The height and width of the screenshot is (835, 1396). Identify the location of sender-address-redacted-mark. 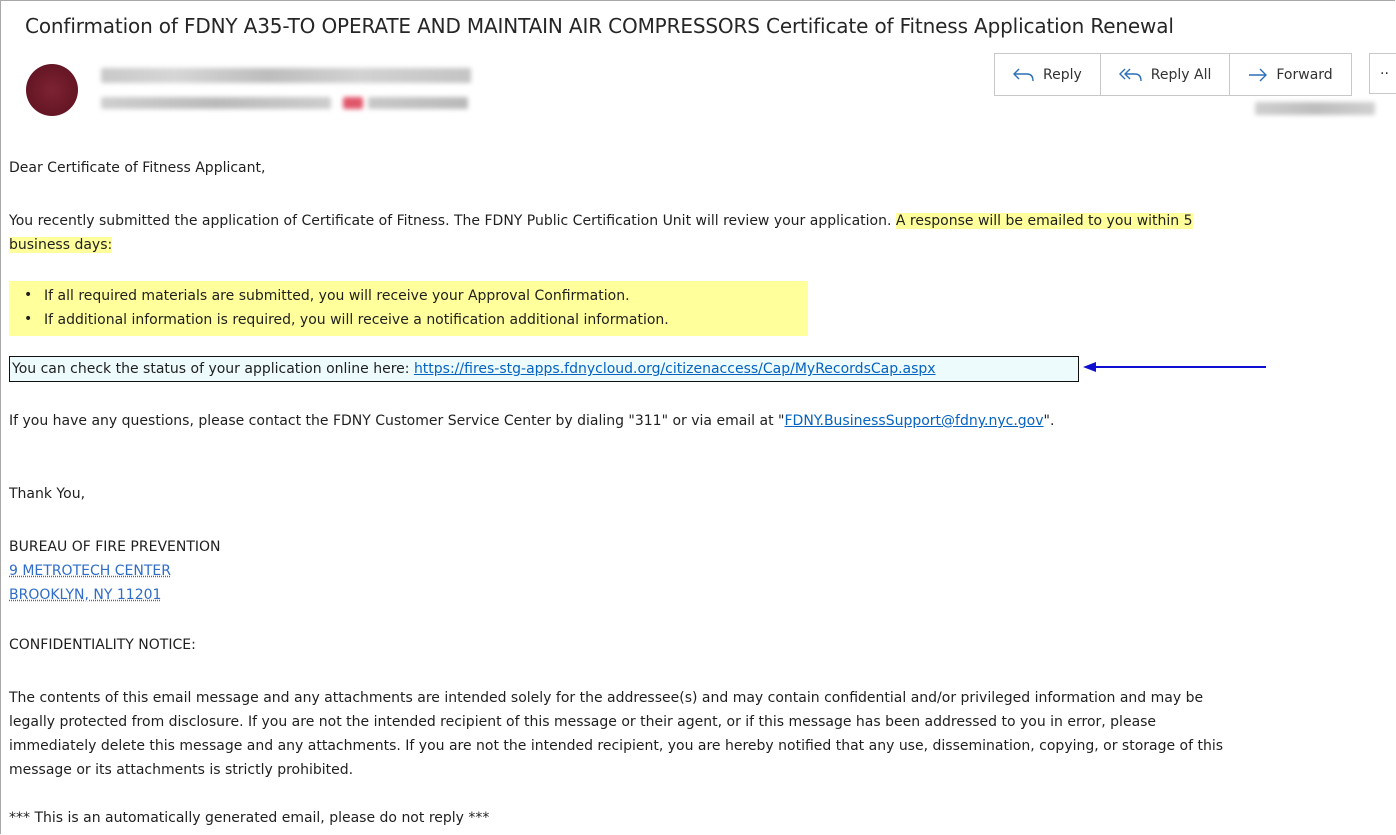
(353, 103).